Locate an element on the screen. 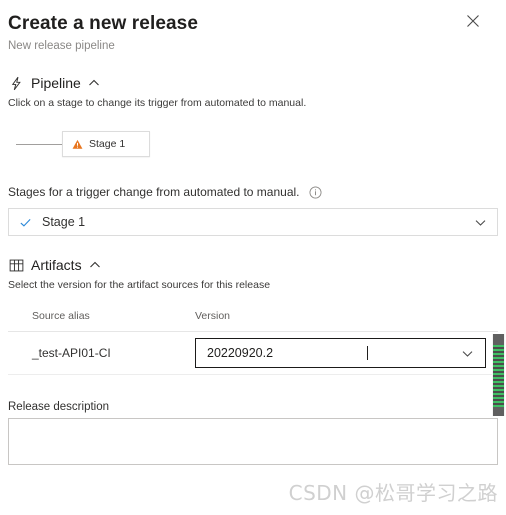 The width and height of the screenshot is (506, 515). lightning-bolt-icon is located at coordinates (16, 83).